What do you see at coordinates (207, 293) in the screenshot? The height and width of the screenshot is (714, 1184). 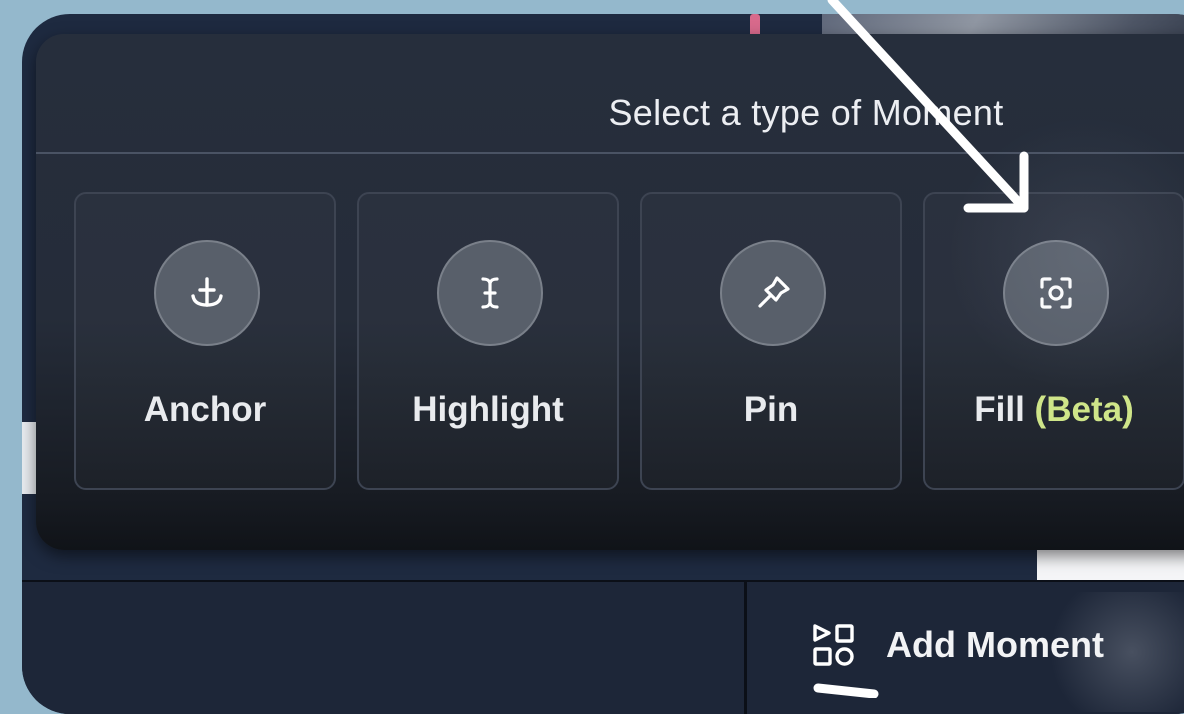 I see `anchor-icon` at bounding box center [207, 293].